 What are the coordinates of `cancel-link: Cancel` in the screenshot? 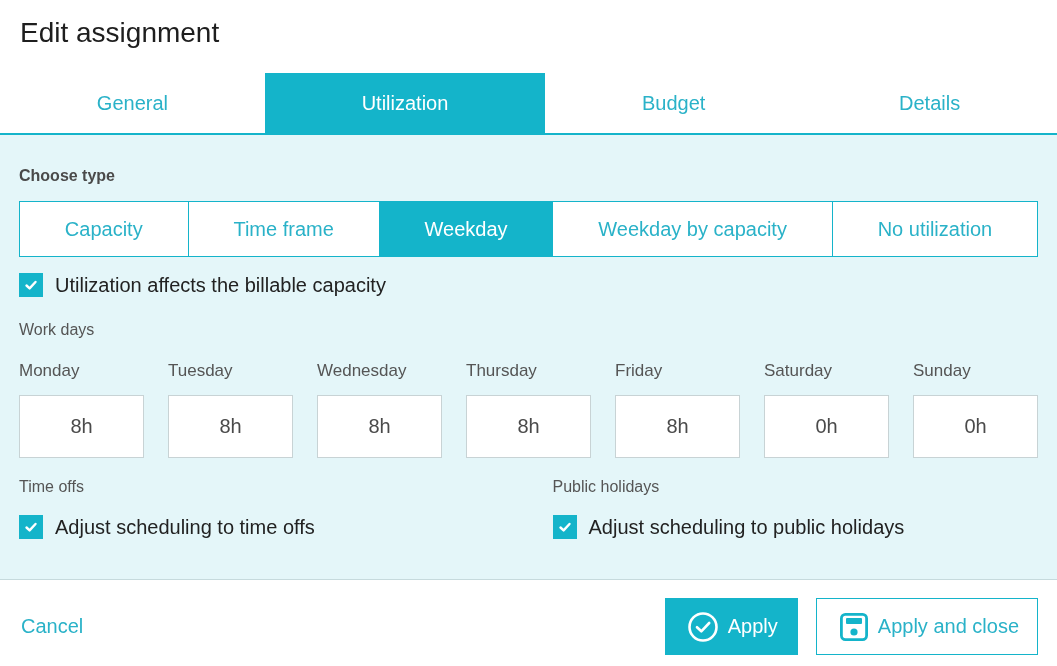 It's located at (52, 626).